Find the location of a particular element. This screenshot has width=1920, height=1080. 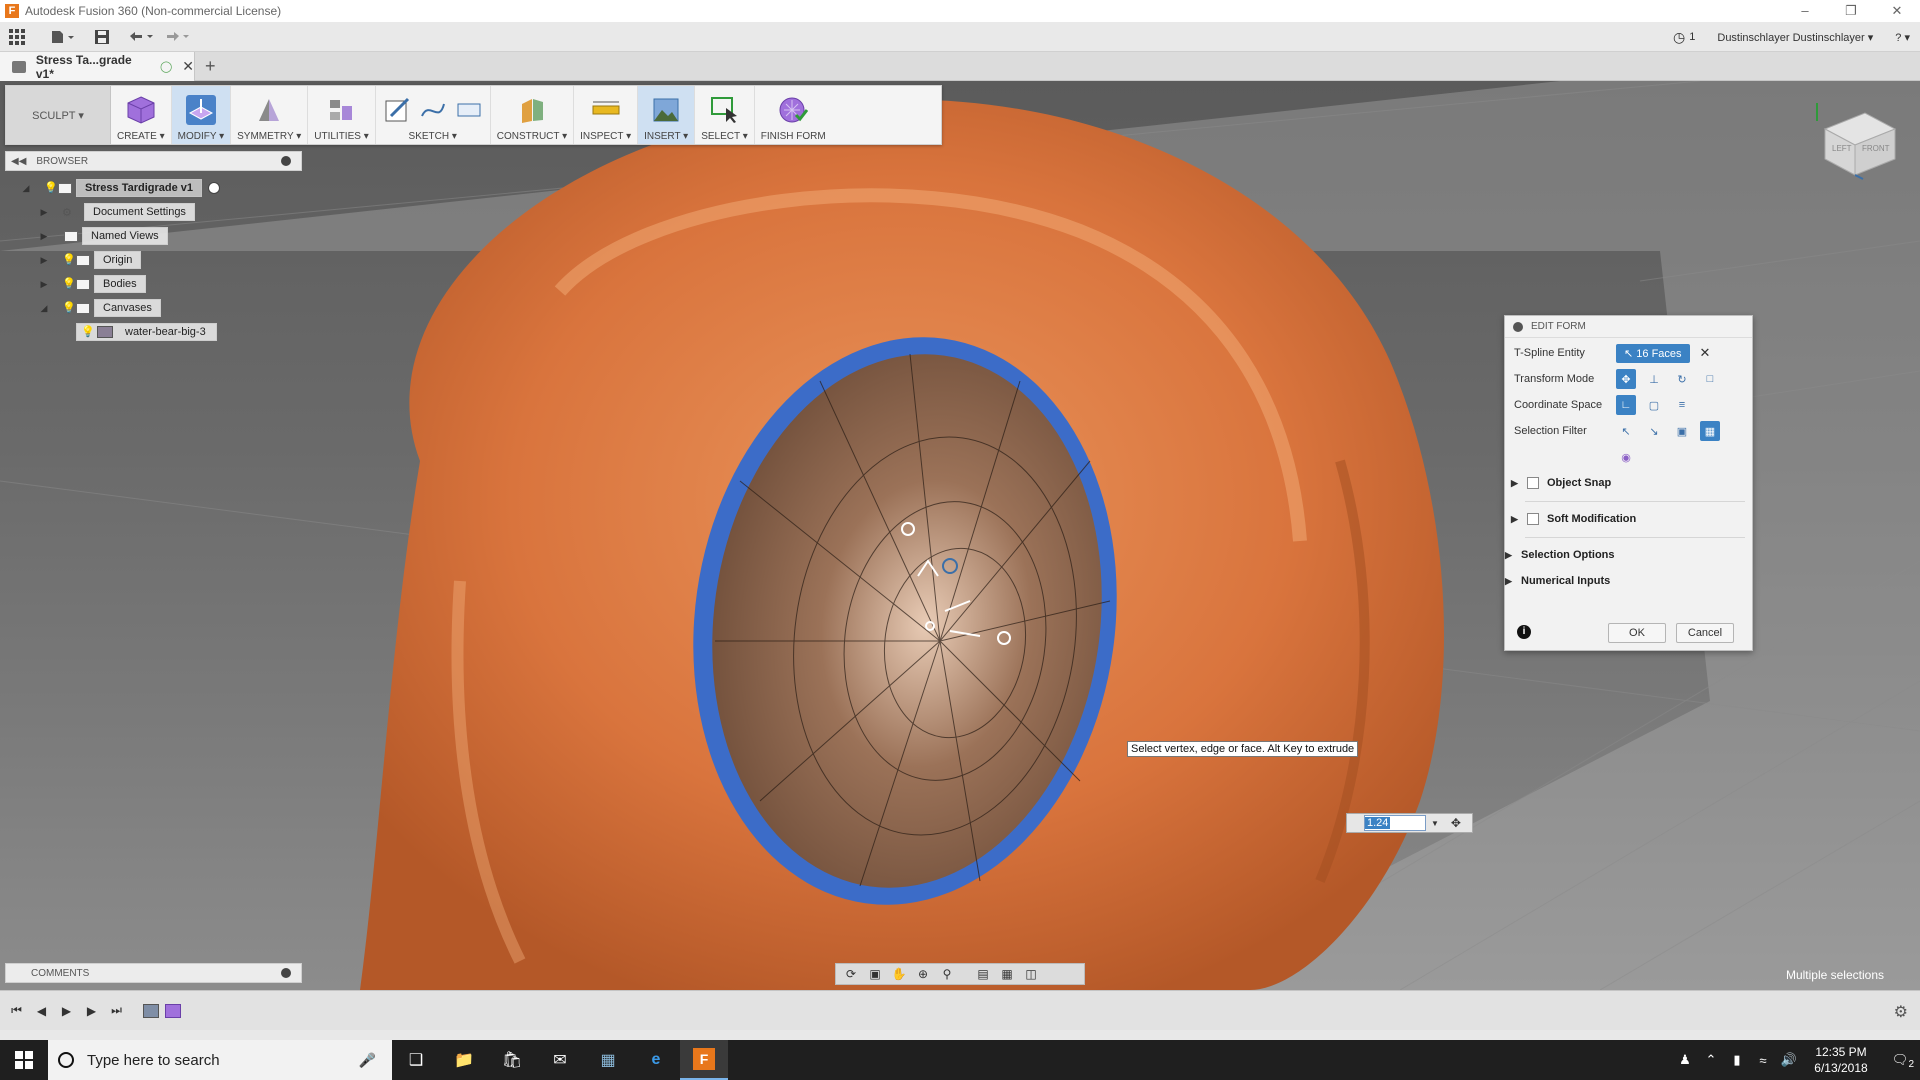

create-group: CREATE ▾ is located at coordinates (141, 115).